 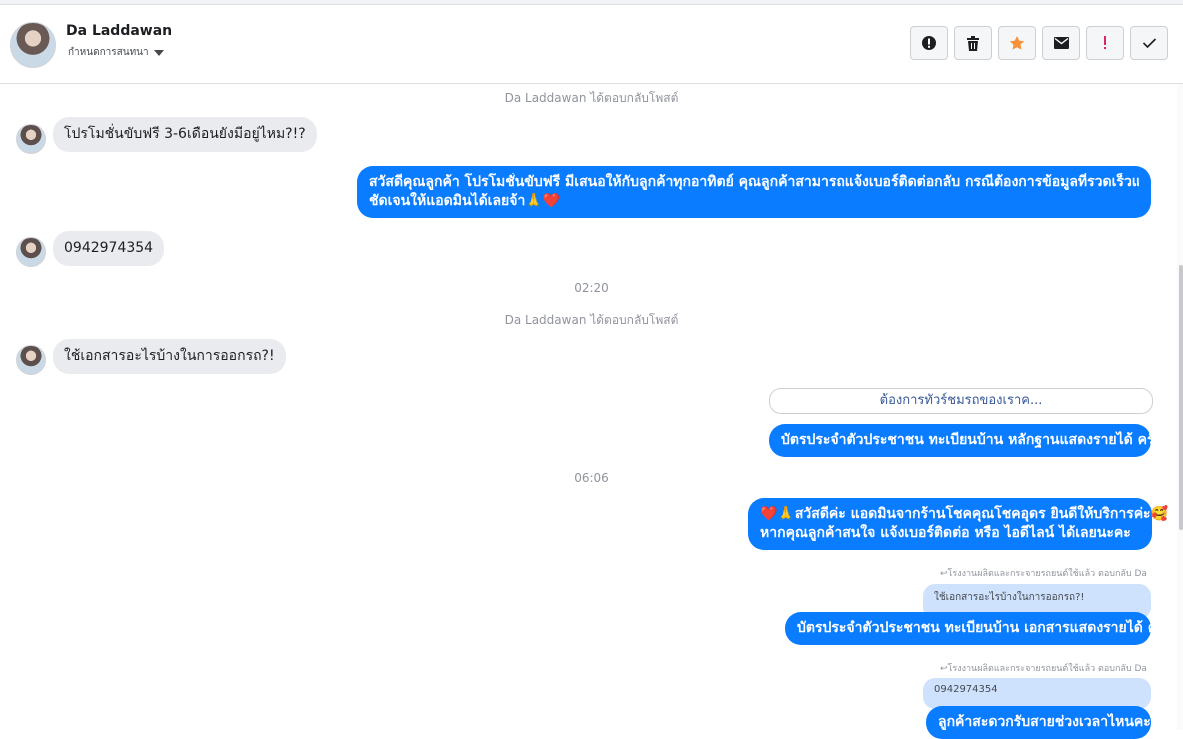 What do you see at coordinates (591, 478) in the screenshot?
I see `timestamp: 06:06` at bounding box center [591, 478].